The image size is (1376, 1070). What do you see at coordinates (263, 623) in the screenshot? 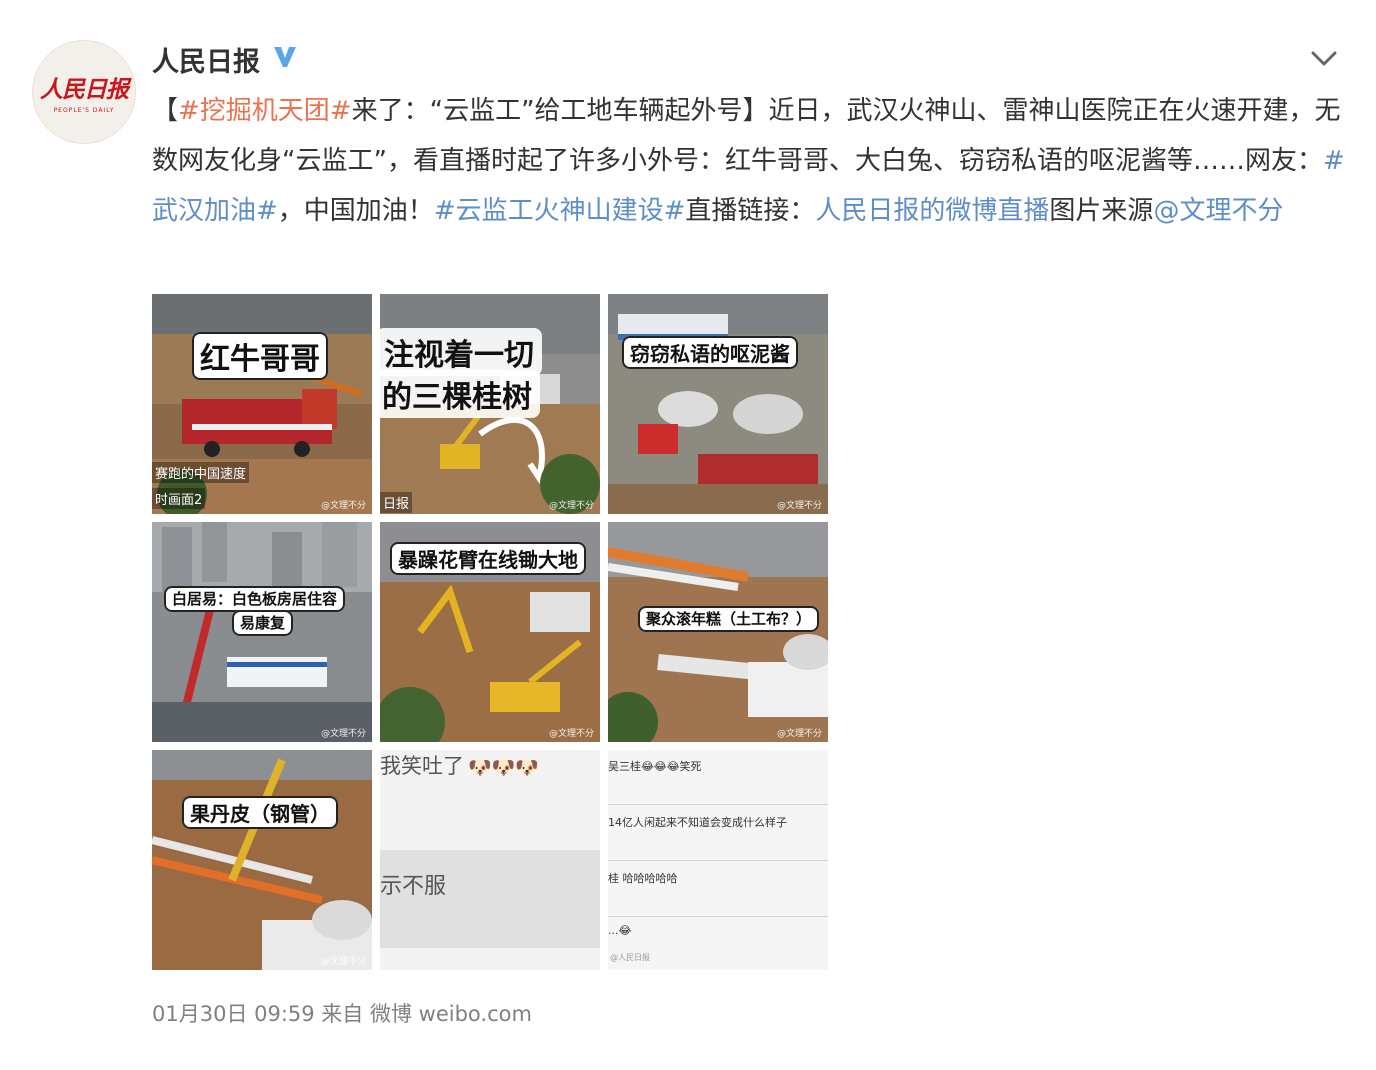
I see `image-caption: 易康复` at bounding box center [263, 623].